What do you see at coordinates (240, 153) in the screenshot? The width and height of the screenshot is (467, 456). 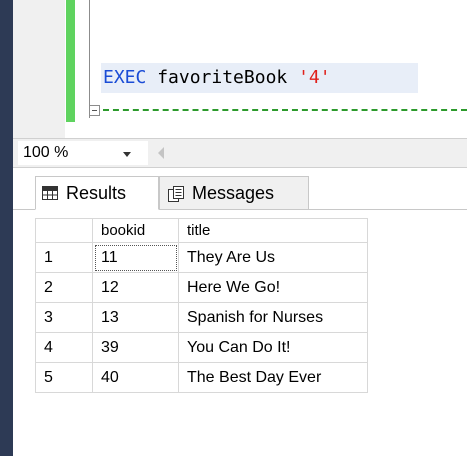 I see `zoom-bar: 100 %` at bounding box center [240, 153].